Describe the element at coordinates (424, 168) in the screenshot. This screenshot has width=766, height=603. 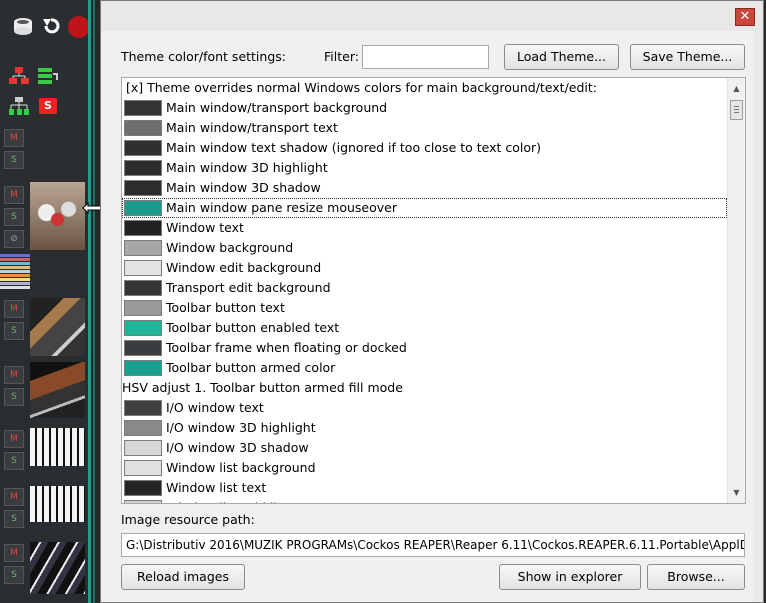
I see `theme-color-item: Main window 3D highlight` at that location.